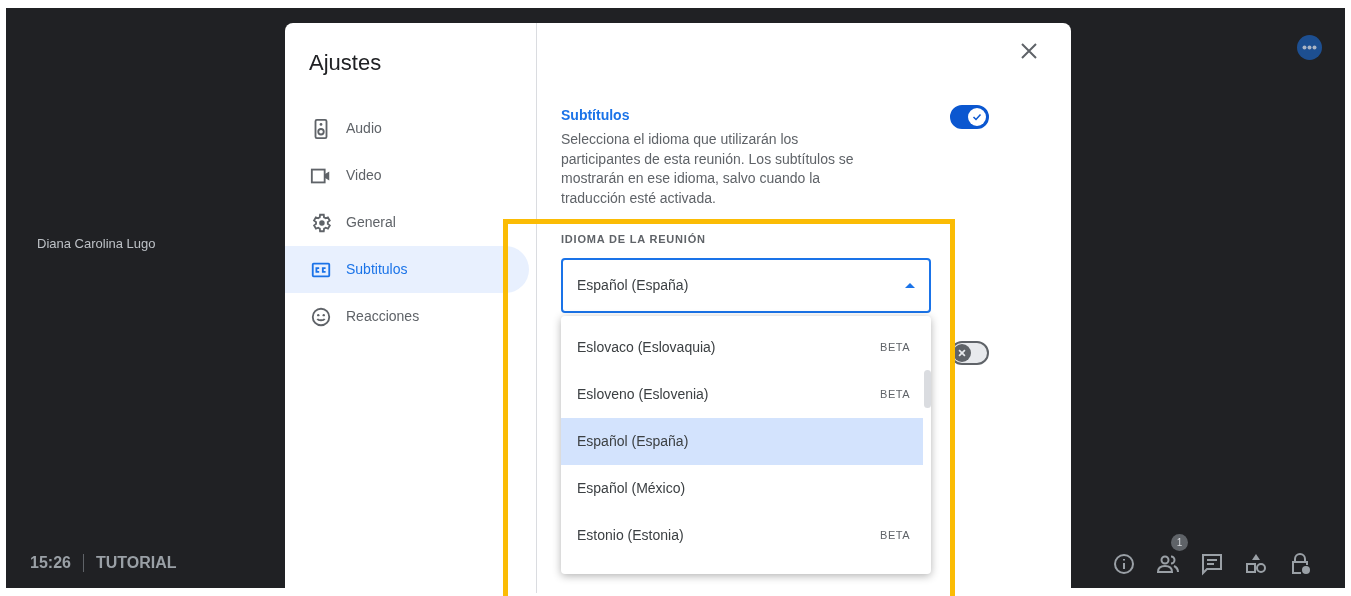  I want to click on info-icon, so click(1124, 564).